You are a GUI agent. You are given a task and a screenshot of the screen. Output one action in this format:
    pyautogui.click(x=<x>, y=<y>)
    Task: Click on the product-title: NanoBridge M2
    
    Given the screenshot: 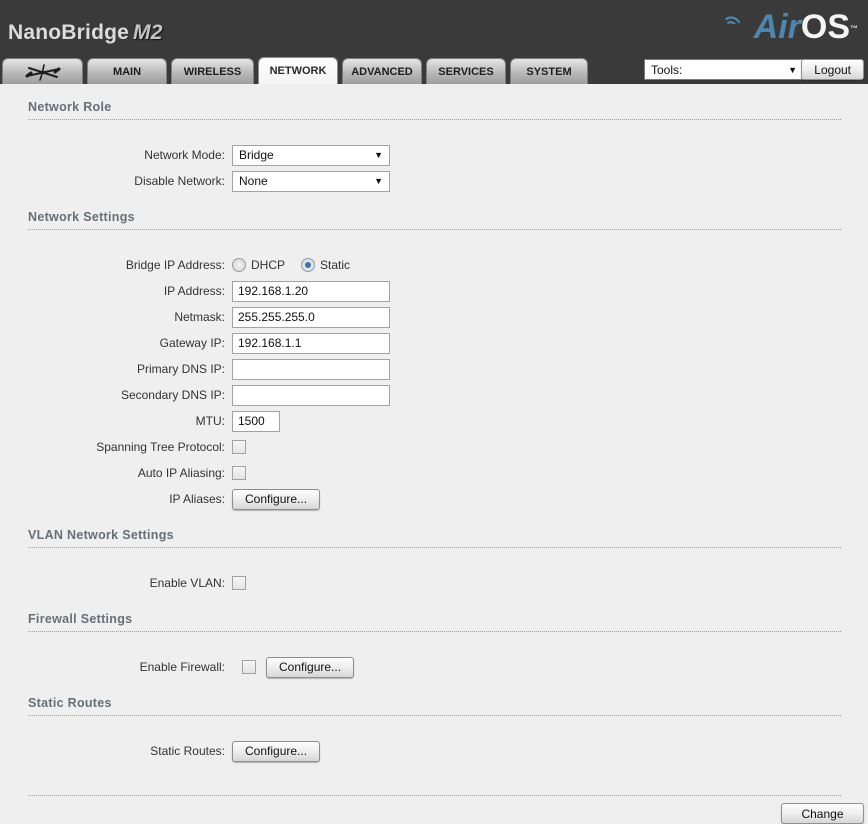 What is the action you would take?
    pyautogui.click(x=85, y=33)
    